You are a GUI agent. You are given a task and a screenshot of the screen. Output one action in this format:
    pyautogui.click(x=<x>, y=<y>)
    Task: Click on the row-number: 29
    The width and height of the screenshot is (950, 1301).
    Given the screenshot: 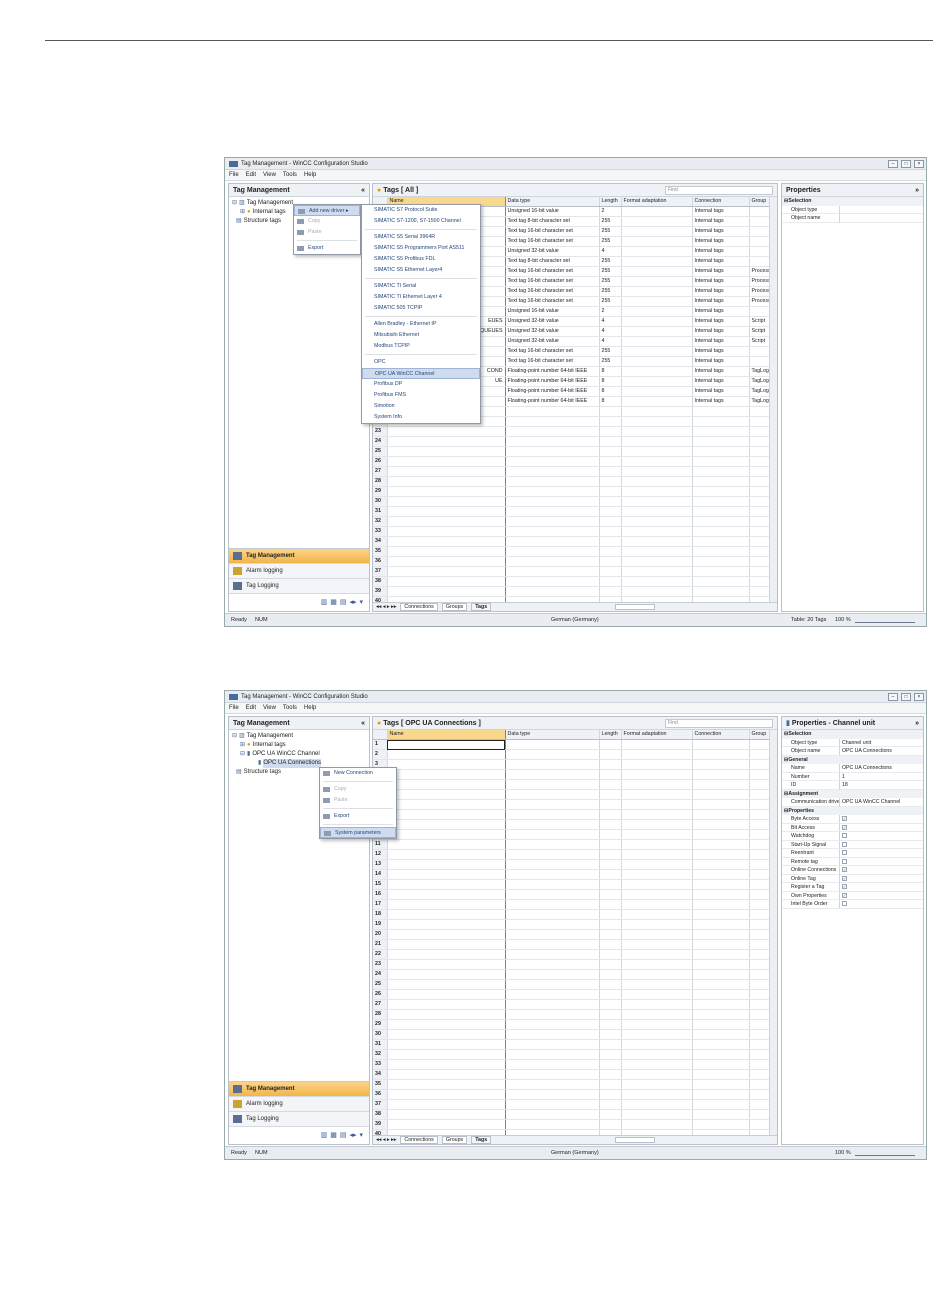 What is the action you would take?
    pyautogui.click(x=380, y=1024)
    